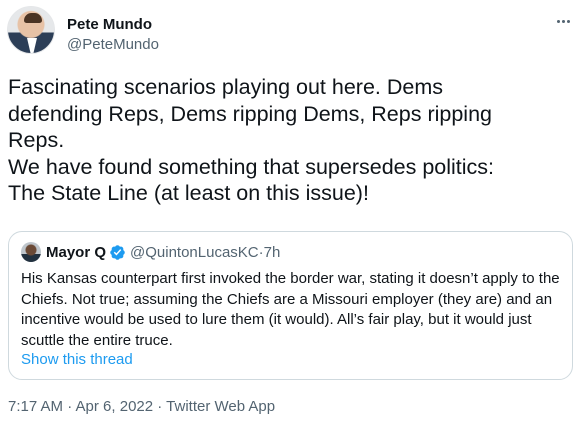 This screenshot has height=427, width=585. Describe the element at coordinates (117, 252) in the screenshot. I see `verified-icon` at that location.